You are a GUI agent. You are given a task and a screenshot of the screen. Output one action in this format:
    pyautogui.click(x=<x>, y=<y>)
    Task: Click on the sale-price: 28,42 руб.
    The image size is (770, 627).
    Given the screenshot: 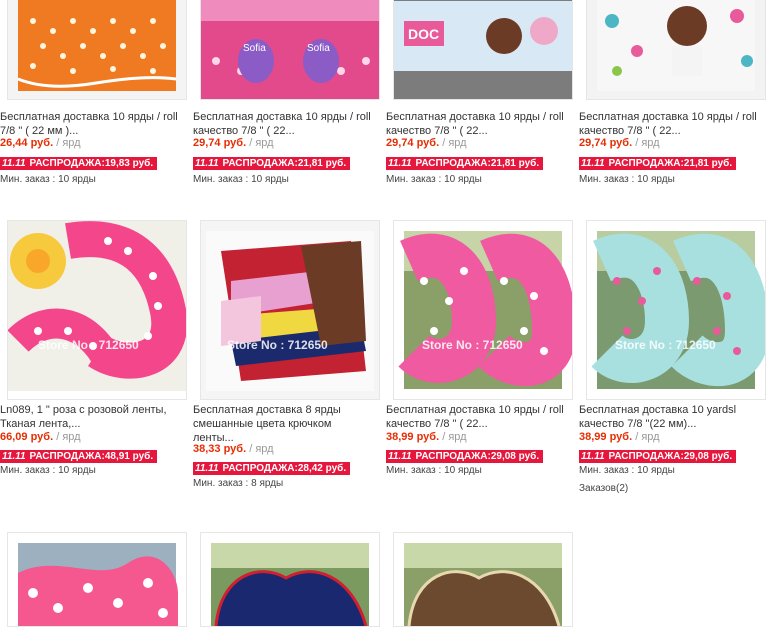 What is the action you would take?
    pyautogui.click(x=322, y=468)
    